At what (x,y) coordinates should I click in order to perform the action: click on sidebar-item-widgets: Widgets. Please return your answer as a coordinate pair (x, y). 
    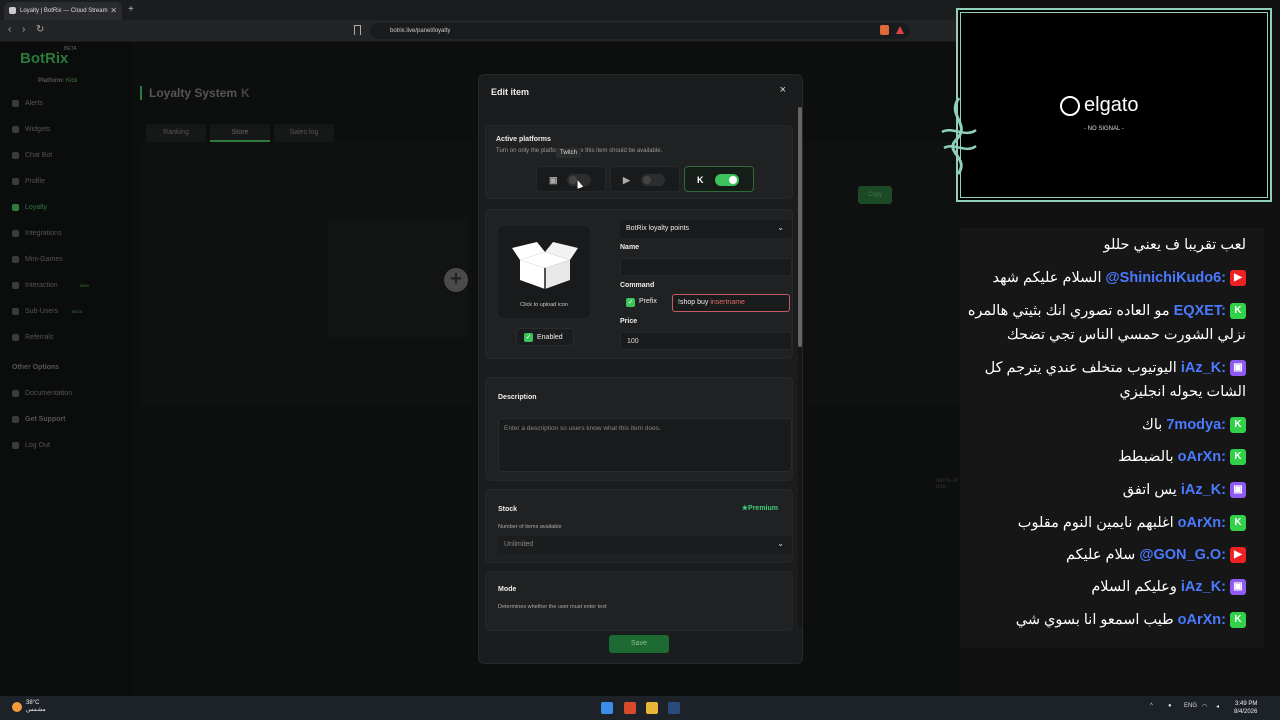
    Looking at the image, I should click on (31, 129).